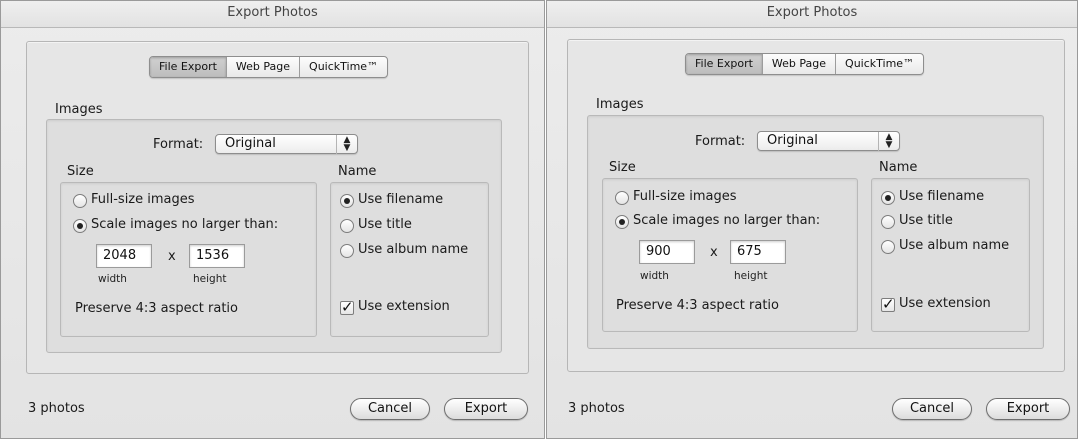 The width and height of the screenshot is (1078, 439). Describe the element at coordinates (758, 252) in the screenshot. I see `height-input: 675` at that location.